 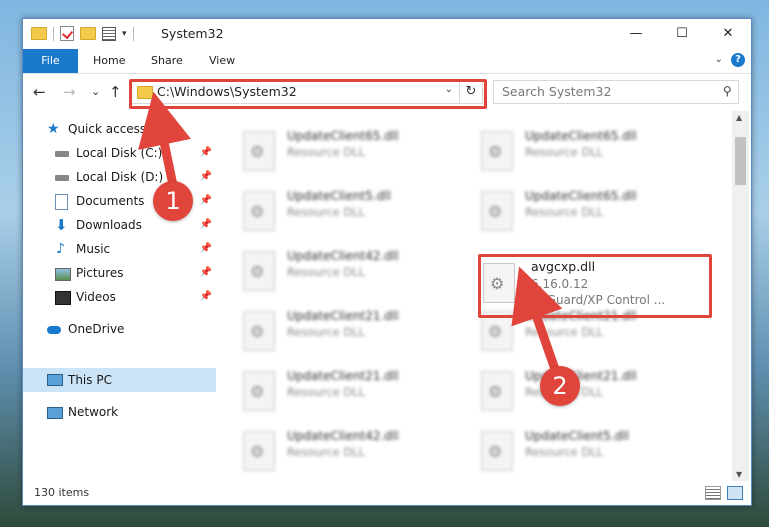 What do you see at coordinates (537, 321) in the screenshot?
I see `arrow-to-dll-file` at bounding box center [537, 321].